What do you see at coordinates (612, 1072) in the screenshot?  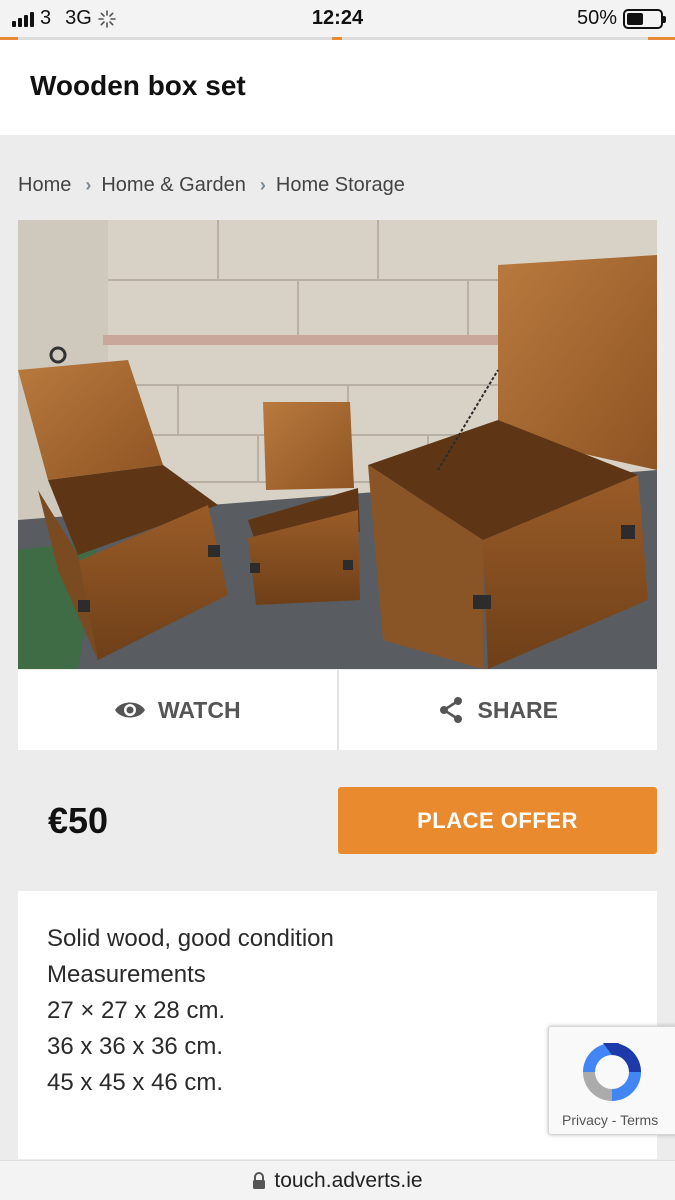 I see `recaptcha-icon` at bounding box center [612, 1072].